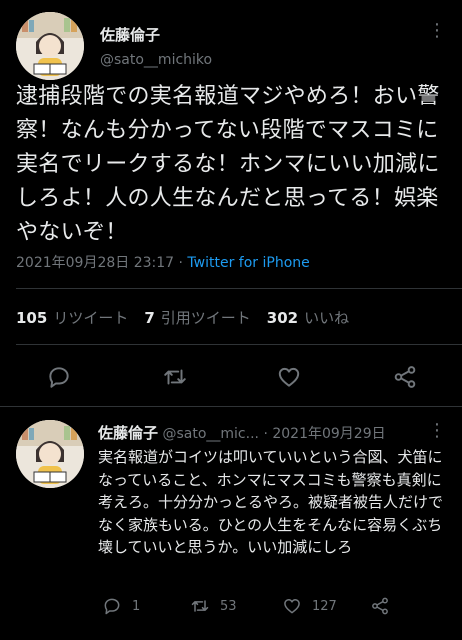 The width and height of the screenshot is (462, 640). Describe the element at coordinates (327, 318) in the screenshot. I see `likes-label: いいね` at that location.